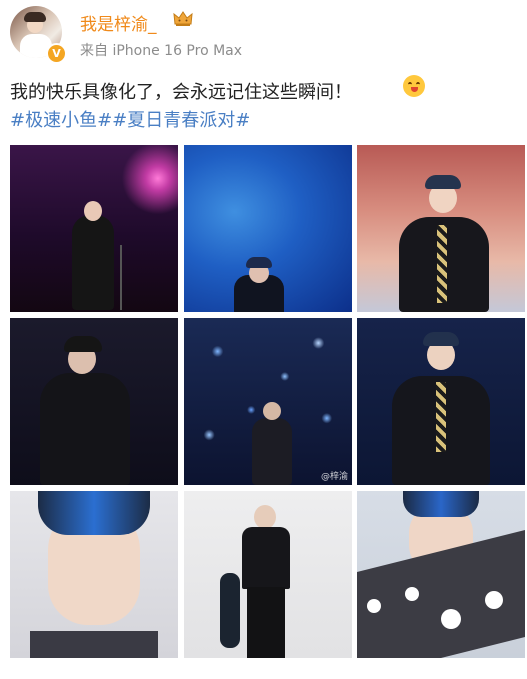 This screenshot has height=679, width=527. What do you see at coordinates (181, 120) in the screenshot?
I see `hashtag-link: #夏日青春派对#` at bounding box center [181, 120].